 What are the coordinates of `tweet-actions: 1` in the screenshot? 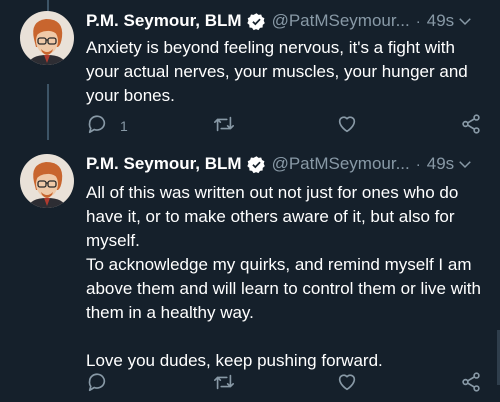 It's located at (286, 126).